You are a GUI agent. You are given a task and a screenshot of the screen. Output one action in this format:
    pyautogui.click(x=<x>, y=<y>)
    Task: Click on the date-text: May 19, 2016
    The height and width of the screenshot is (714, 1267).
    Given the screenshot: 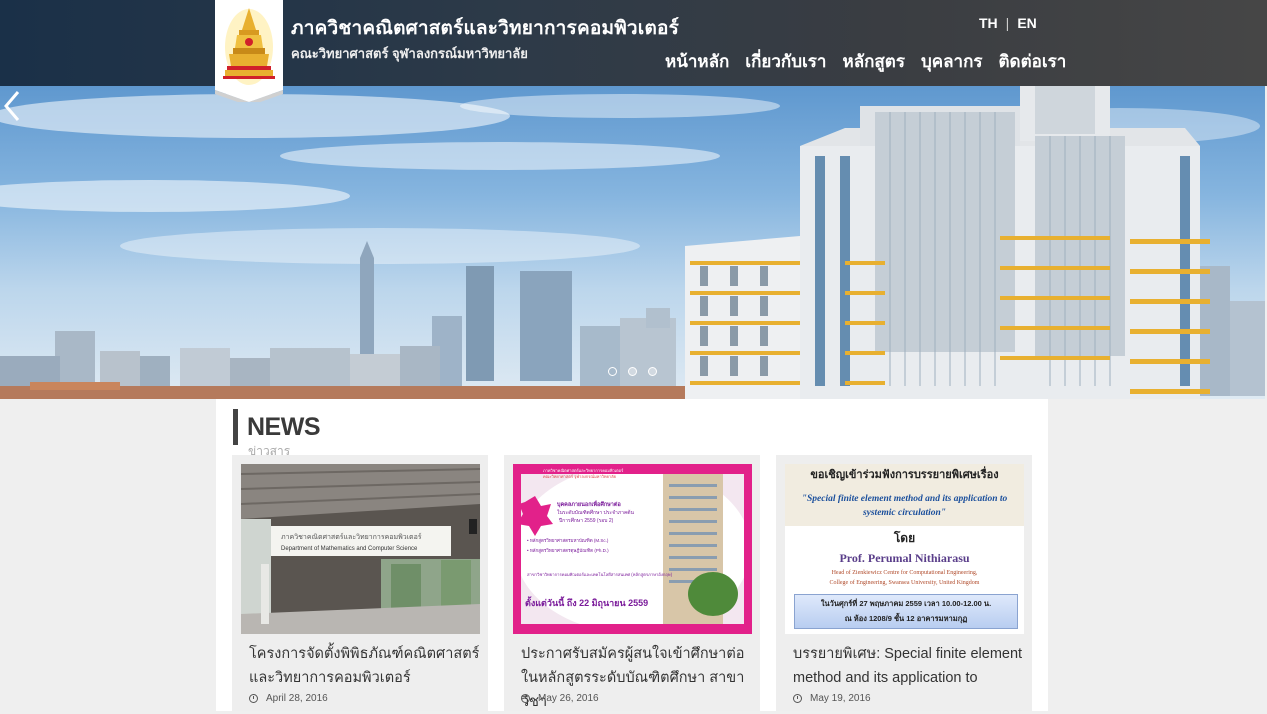 What is the action you would take?
    pyautogui.click(x=840, y=698)
    